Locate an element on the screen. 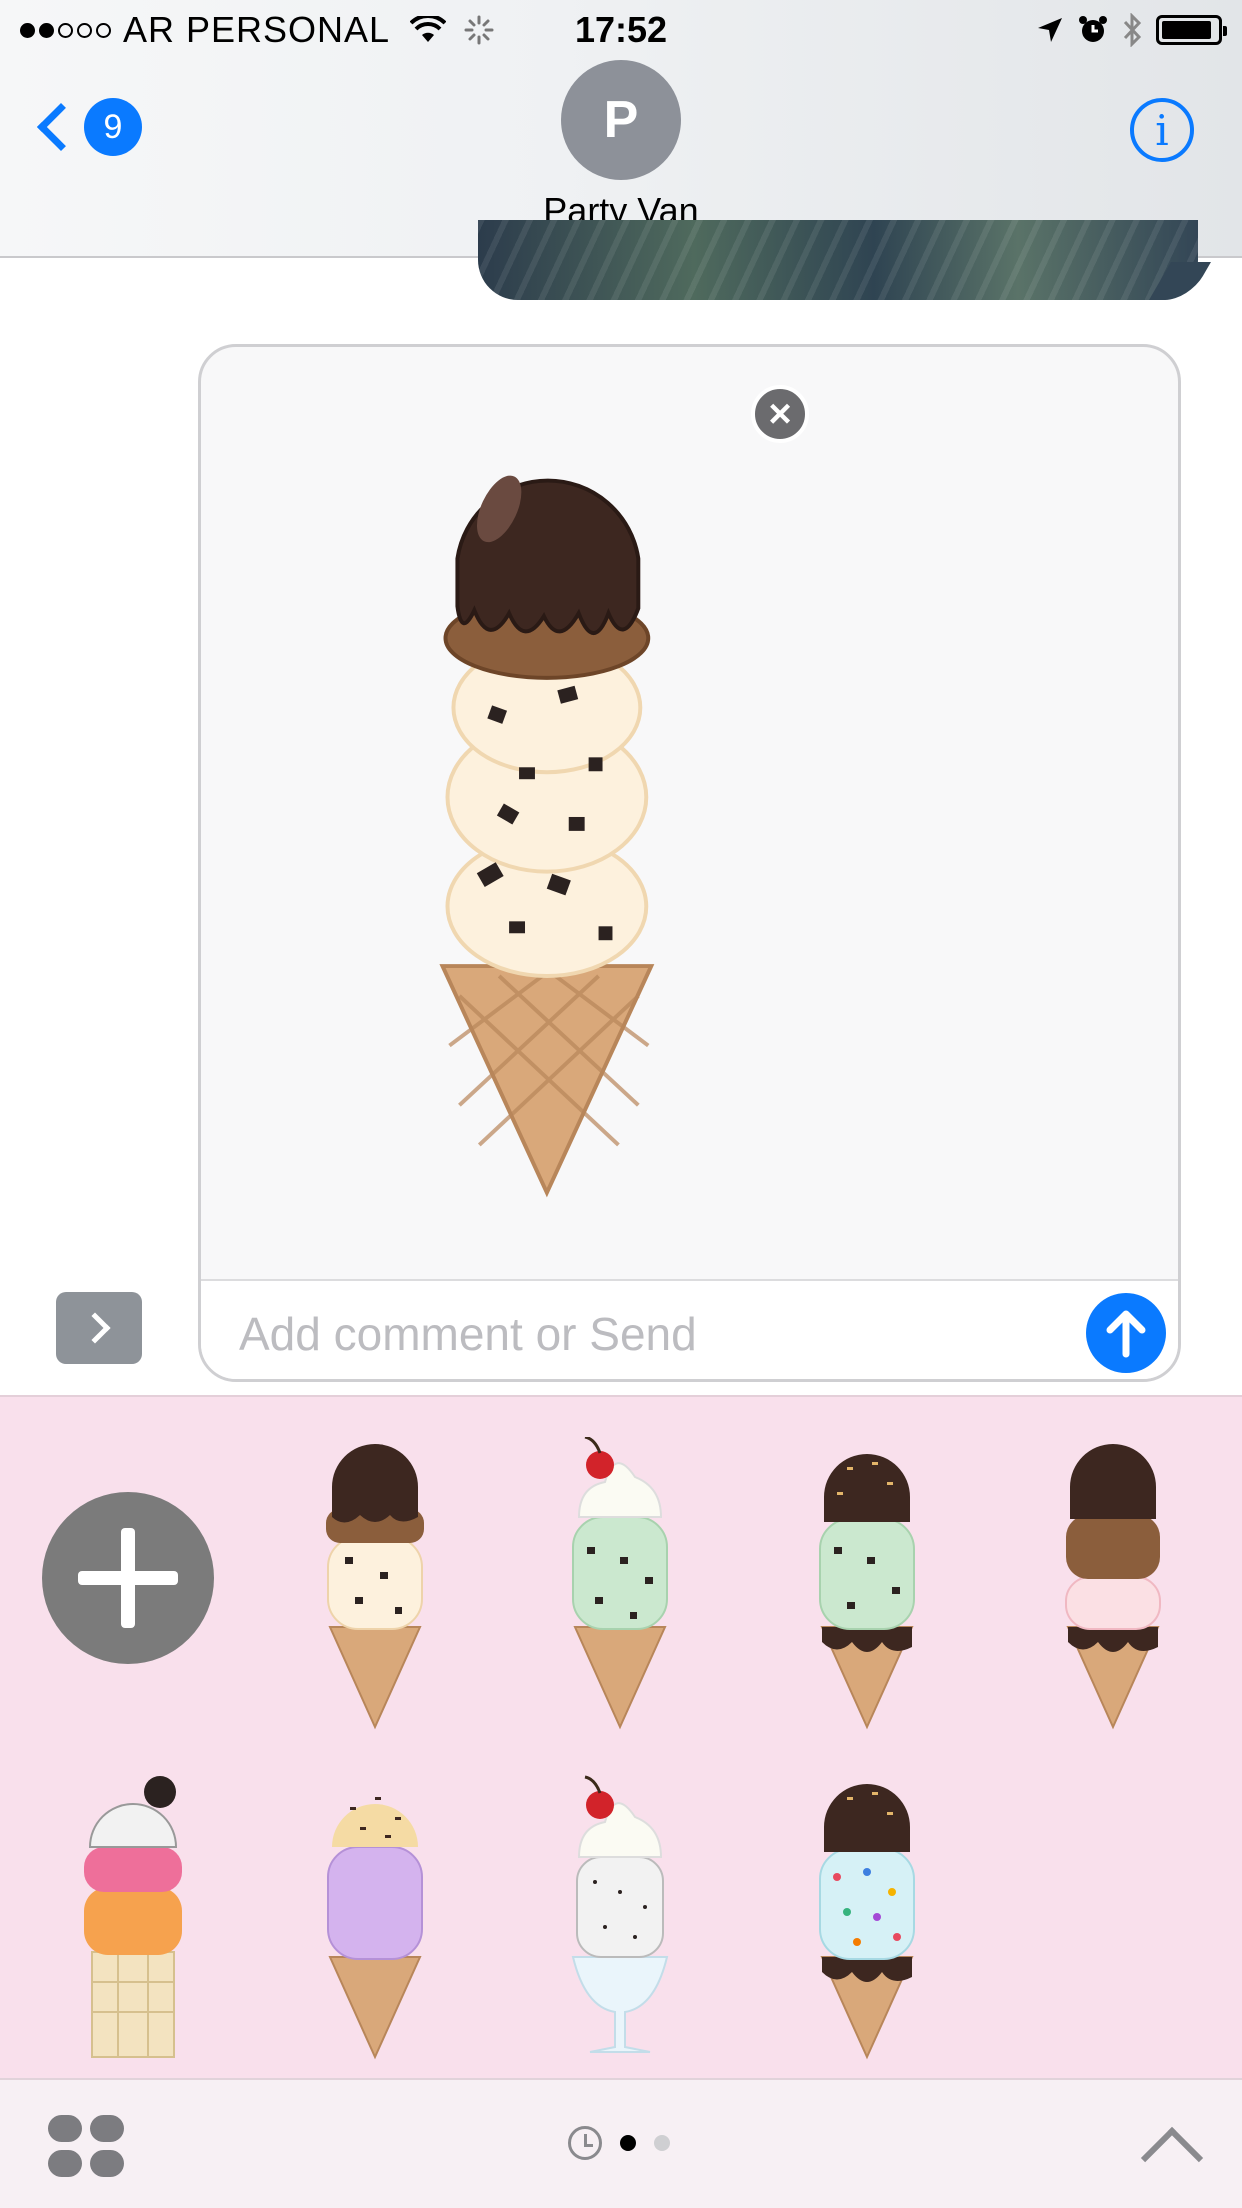 The image size is (1242, 2208). sticker-mint-cherry-cone is located at coordinates (620, 1587).